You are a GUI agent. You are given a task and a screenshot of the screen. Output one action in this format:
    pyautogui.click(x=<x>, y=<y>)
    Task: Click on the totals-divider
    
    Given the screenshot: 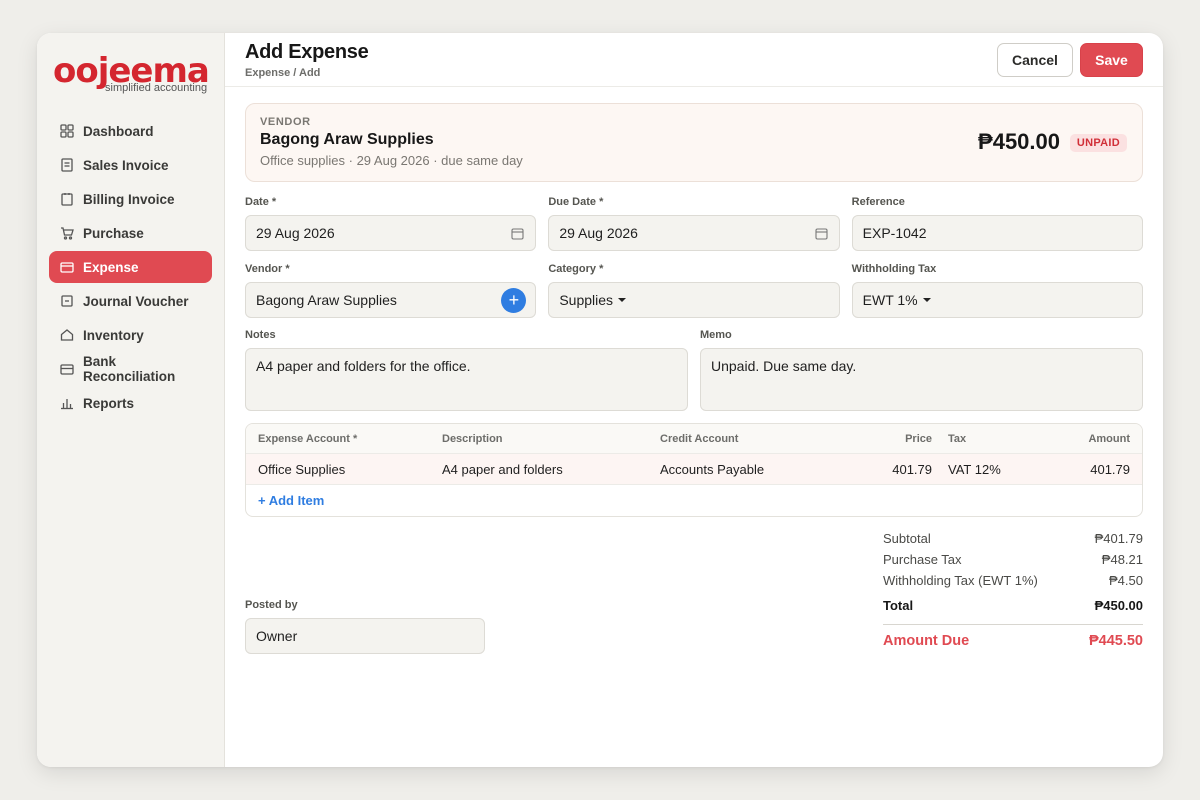 What is the action you would take?
    pyautogui.click(x=1013, y=624)
    